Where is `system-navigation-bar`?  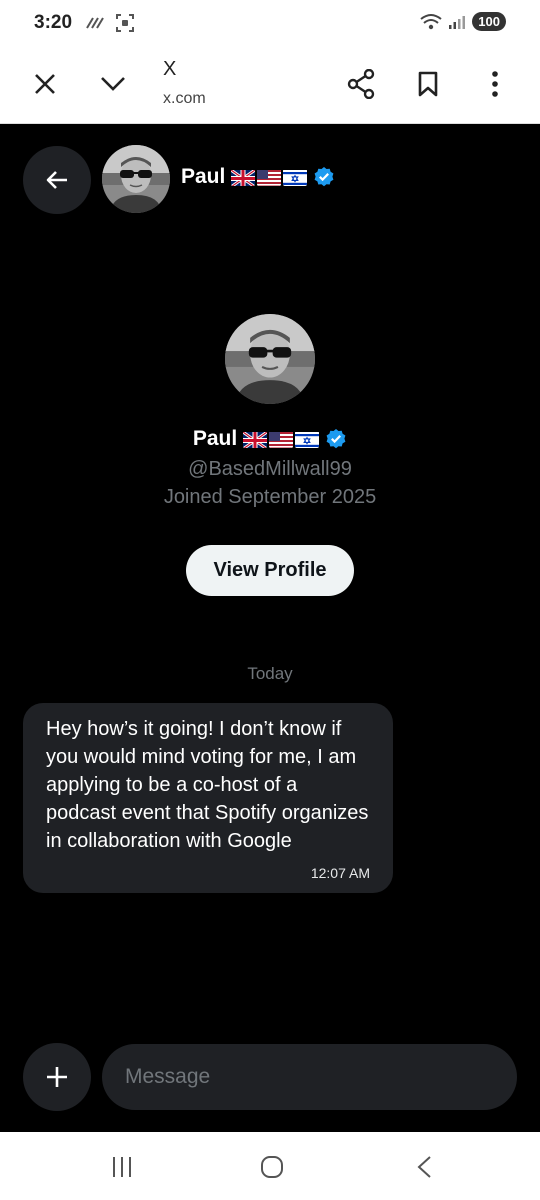 system-navigation-bar is located at coordinates (270, 1166).